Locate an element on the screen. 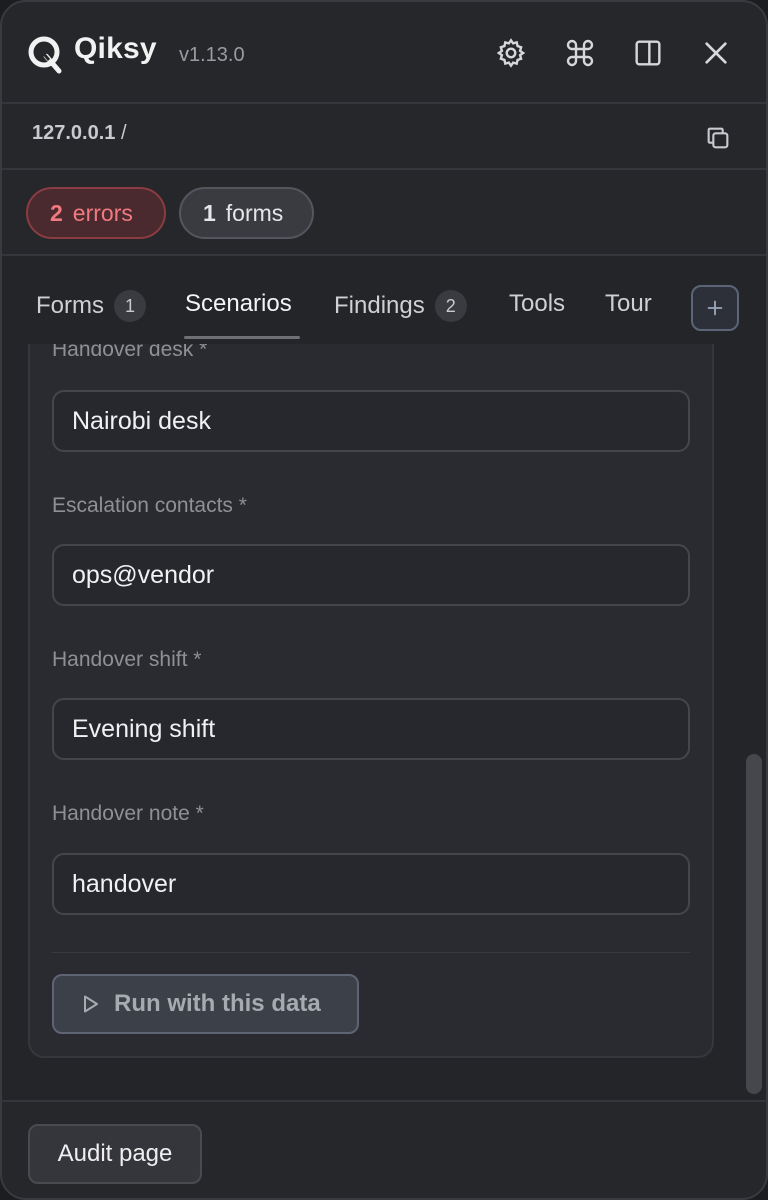 The width and height of the screenshot is (768, 1200). tab-label: Forms is located at coordinates (70, 305).